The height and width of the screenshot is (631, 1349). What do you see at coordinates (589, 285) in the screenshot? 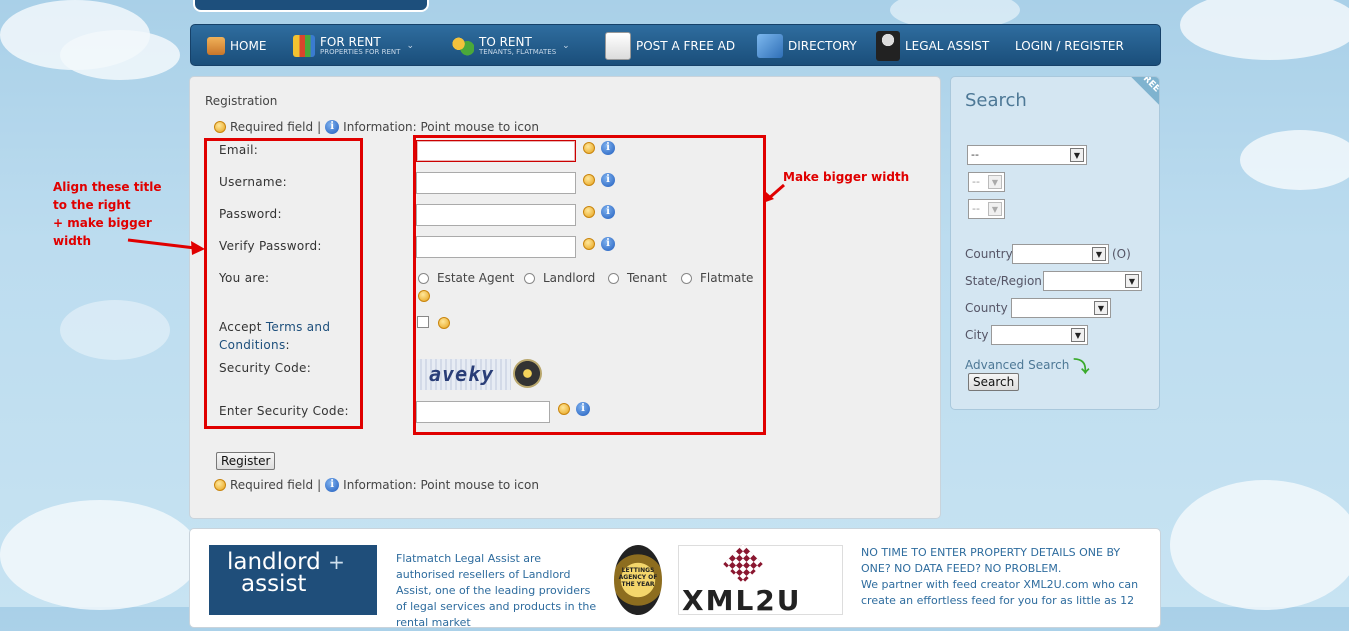
I see `annotation-box-fields` at bounding box center [589, 285].